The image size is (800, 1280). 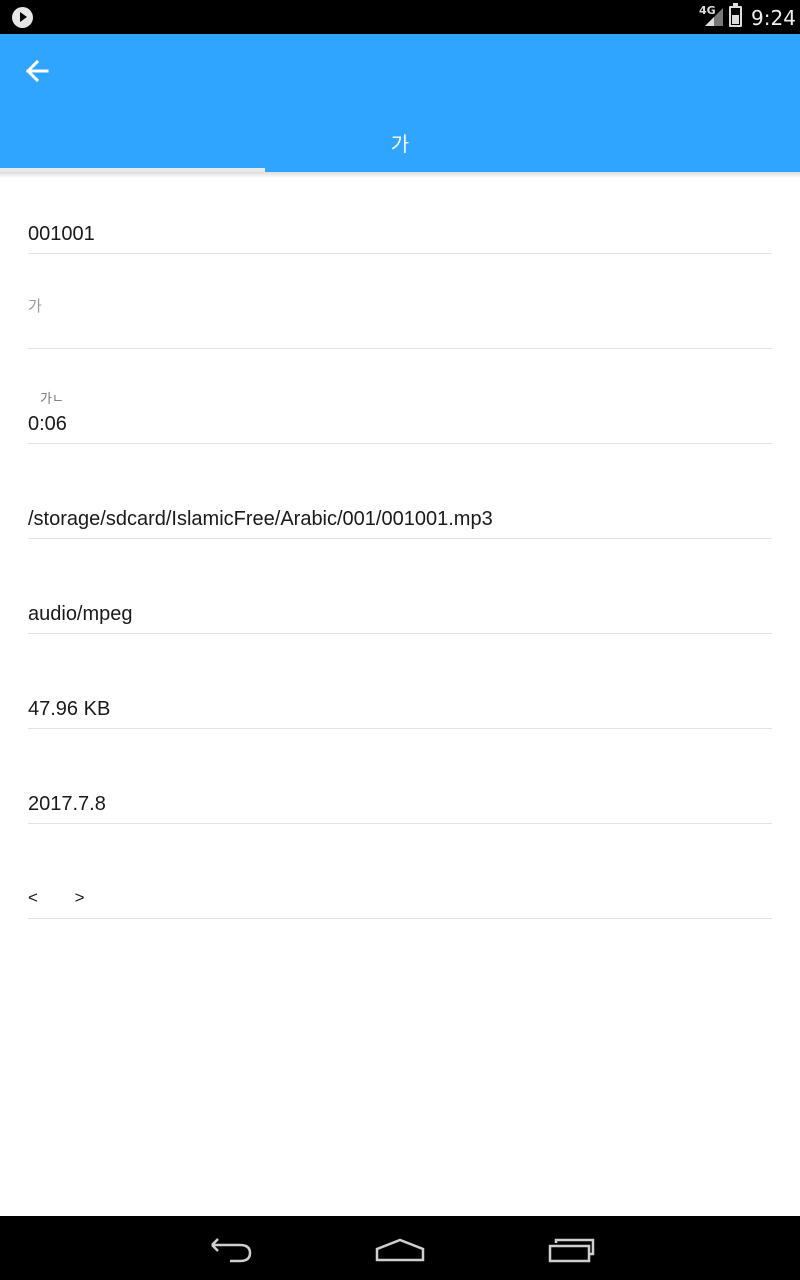 I want to click on nav-back-button, so click(x=230, y=1249).